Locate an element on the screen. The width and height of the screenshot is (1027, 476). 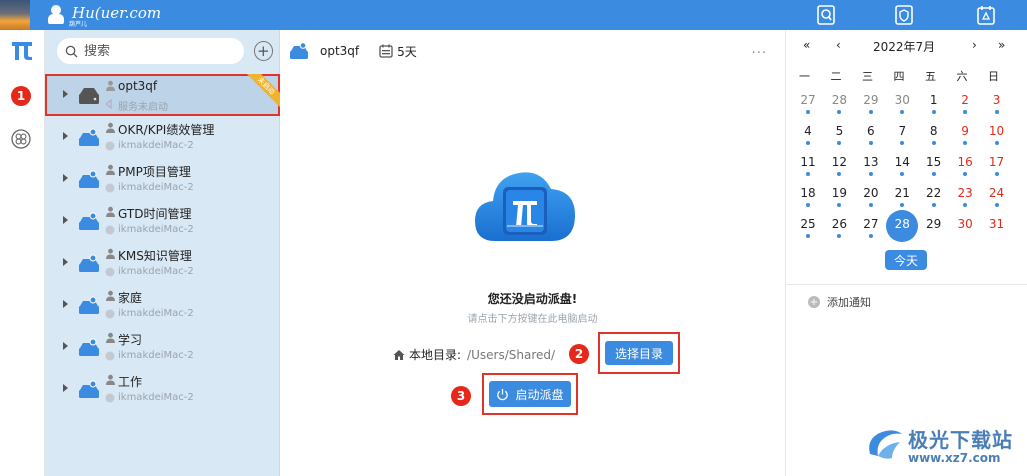
weekday-label: 二 is located at coordinates (836, 76).